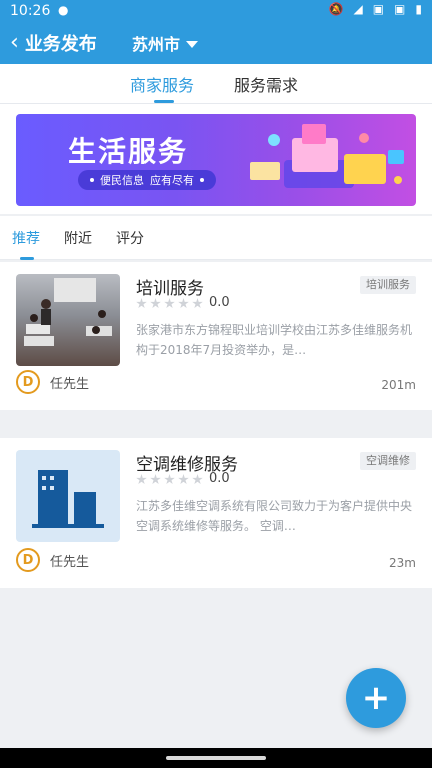 Image resolution: width=432 pixels, height=768 pixels. Describe the element at coordinates (63, 10) in the screenshot. I see `location-icon: ●` at that location.